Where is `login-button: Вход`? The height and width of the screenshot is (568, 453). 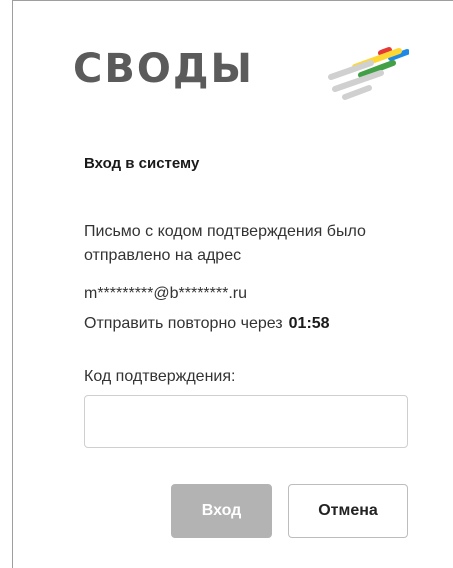
login-button: Вход is located at coordinates (221, 511).